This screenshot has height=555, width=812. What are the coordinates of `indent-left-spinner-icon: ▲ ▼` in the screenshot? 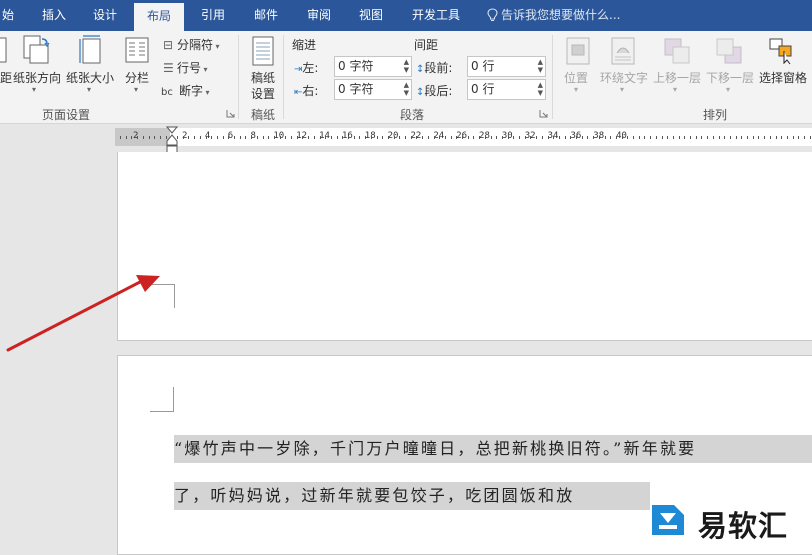 It's located at (406, 66).